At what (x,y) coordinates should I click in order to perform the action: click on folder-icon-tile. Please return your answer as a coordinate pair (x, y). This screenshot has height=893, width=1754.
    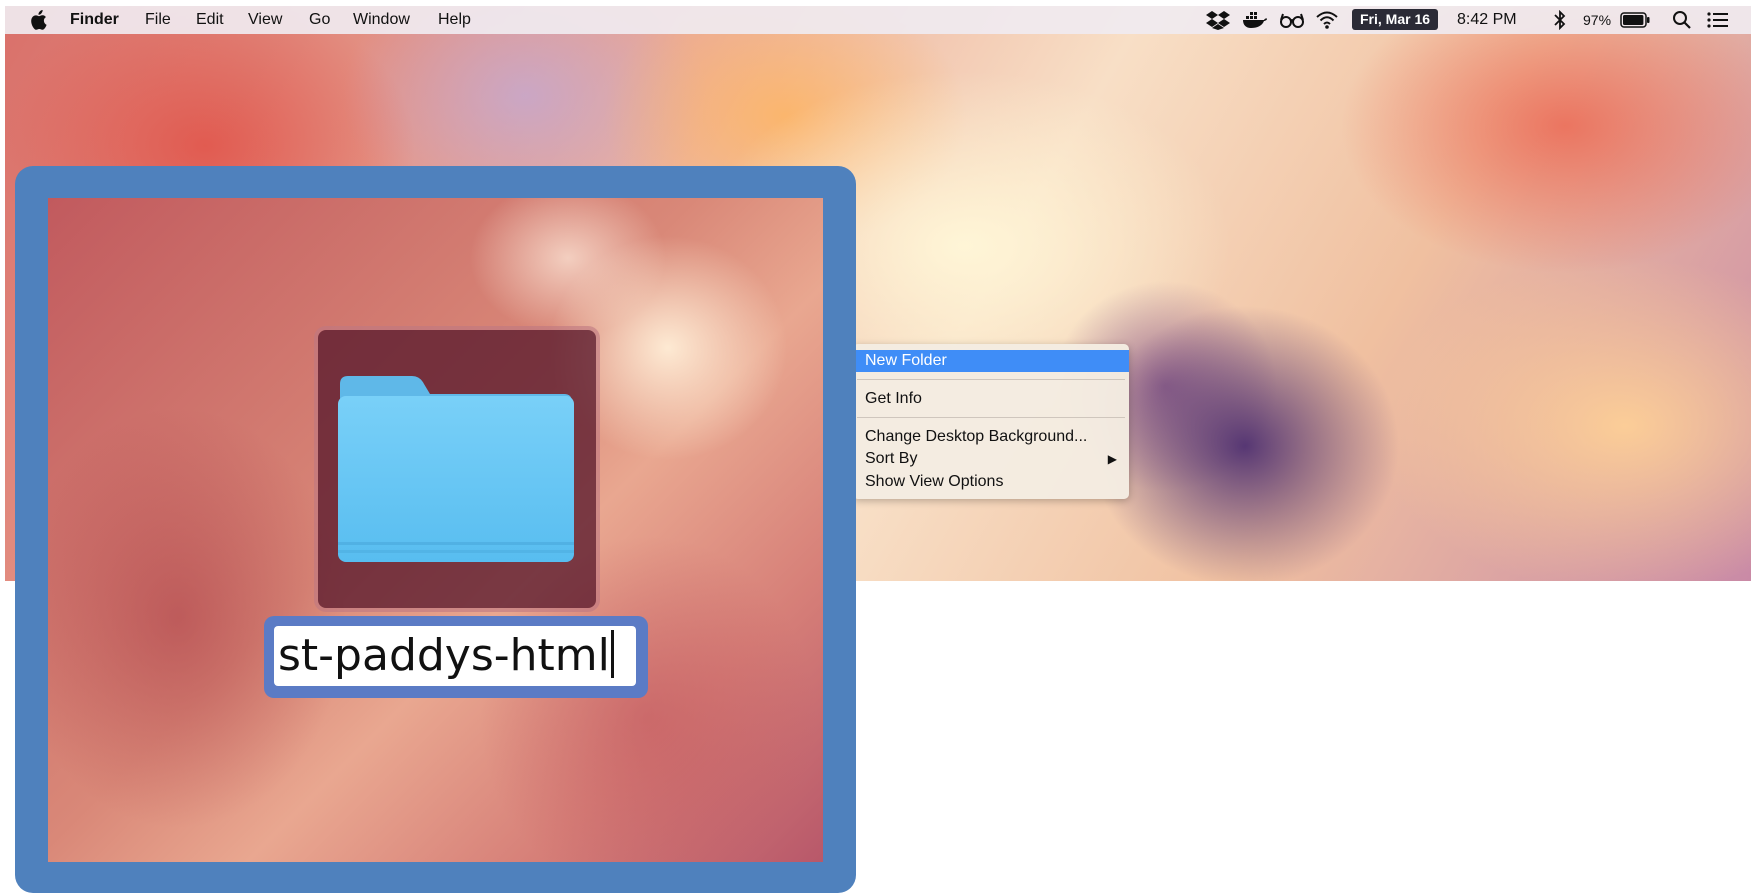
    Looking at the image, I should click on (457, 469).